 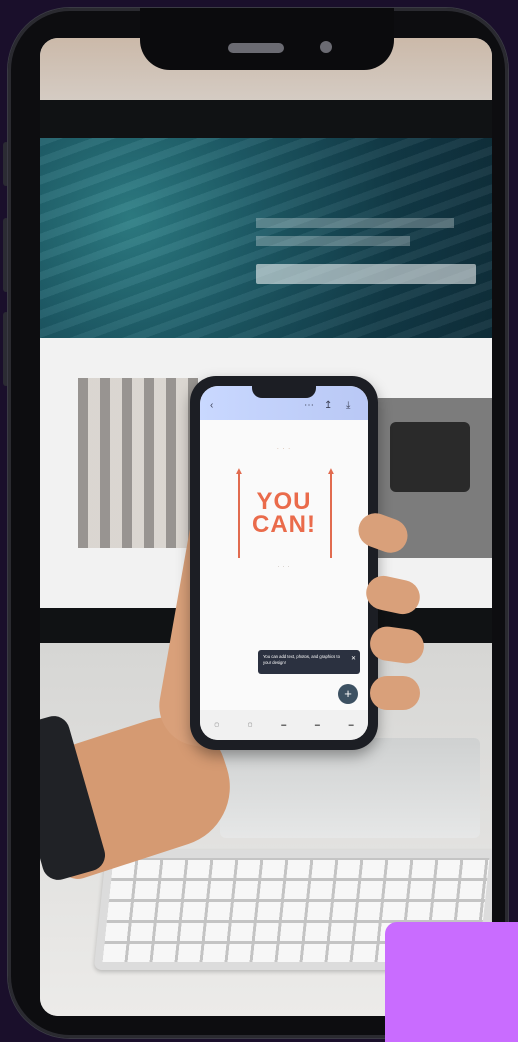 What do you see at coordinates (256, 48) in the screenshot?
I see `earpiece-speaker` at bounding box center [256, 48].